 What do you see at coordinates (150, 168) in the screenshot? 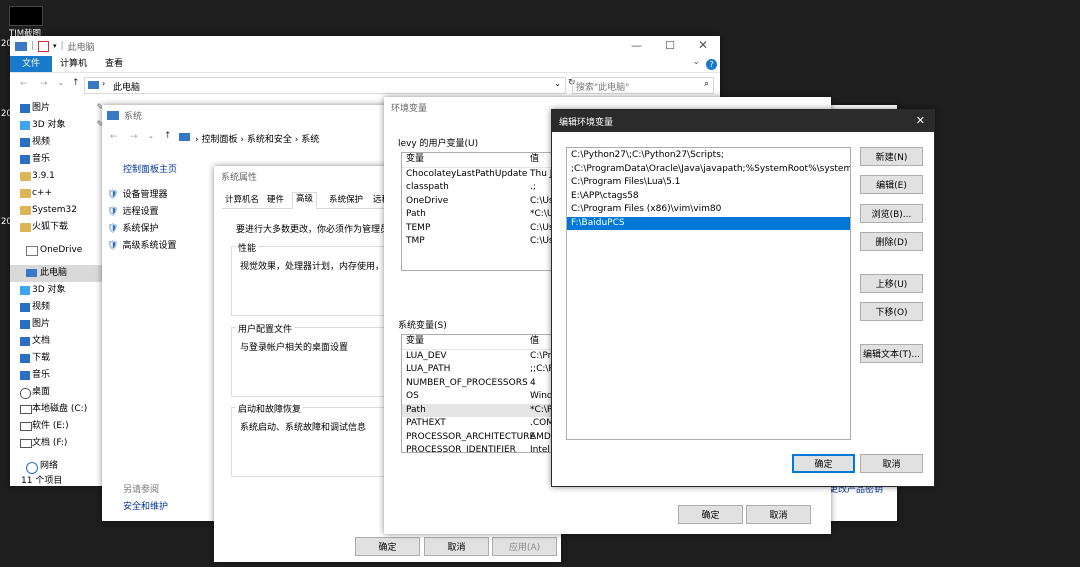
I see `control-panel-home-link: 控制面板主页` at bounding box center [150, 168].